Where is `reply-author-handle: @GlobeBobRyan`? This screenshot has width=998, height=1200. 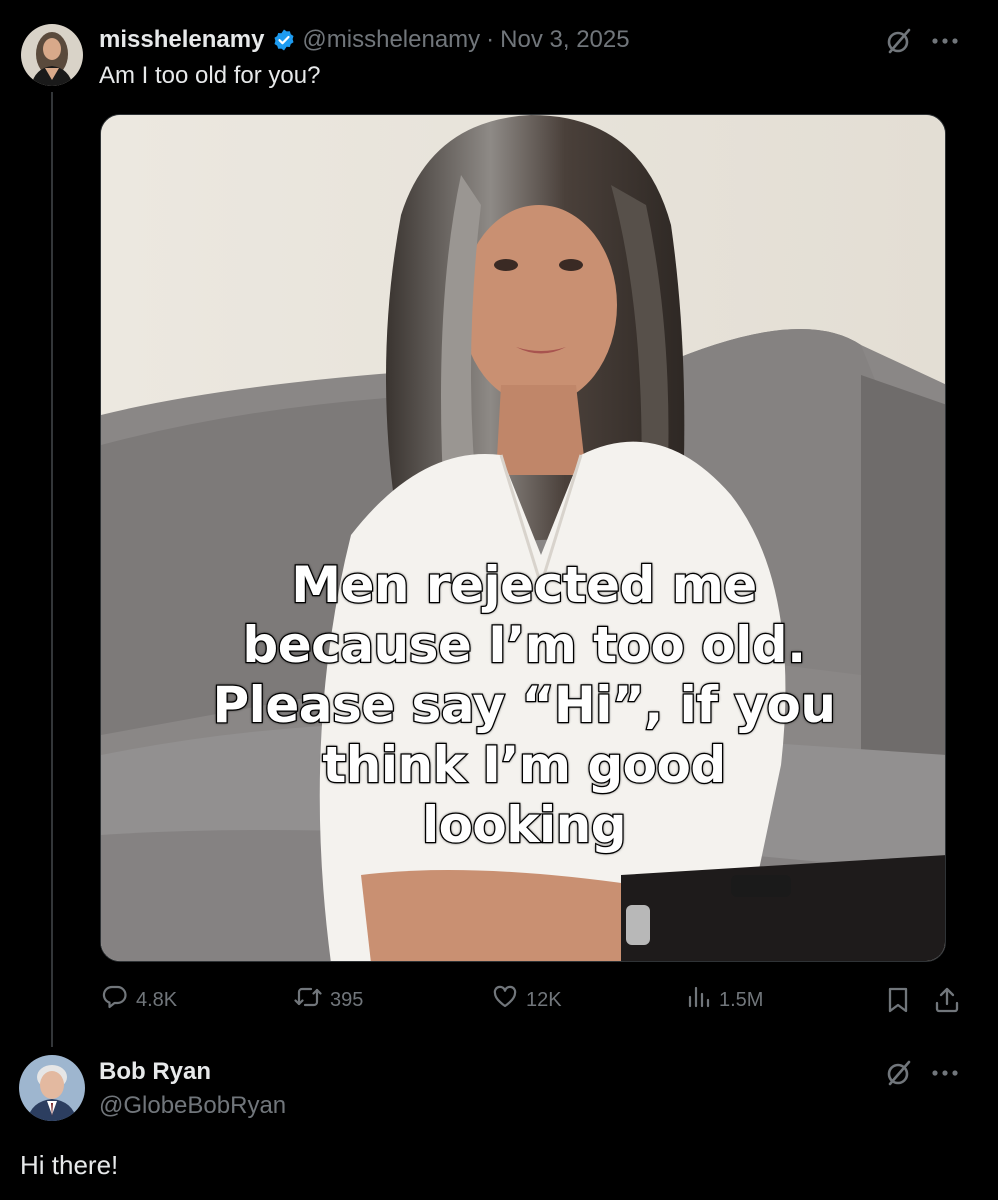 reply-author-handle: @GlobeBobRyan is located at coordinates (192, 1106).